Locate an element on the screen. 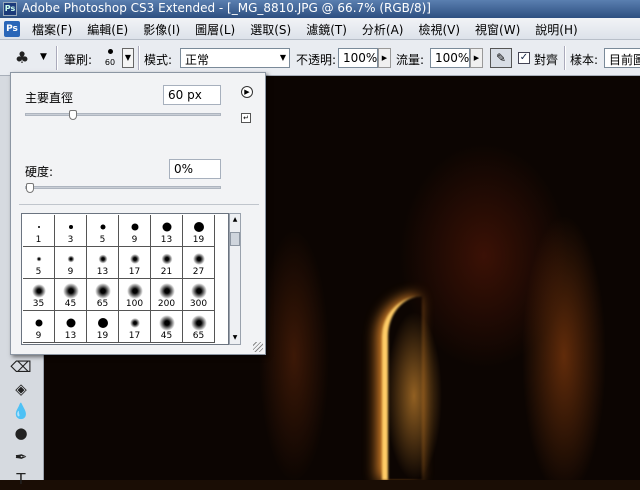 The width and height of the screenshot is (640, 490). brush-preset: 1 is located at coordinates (39, 231).